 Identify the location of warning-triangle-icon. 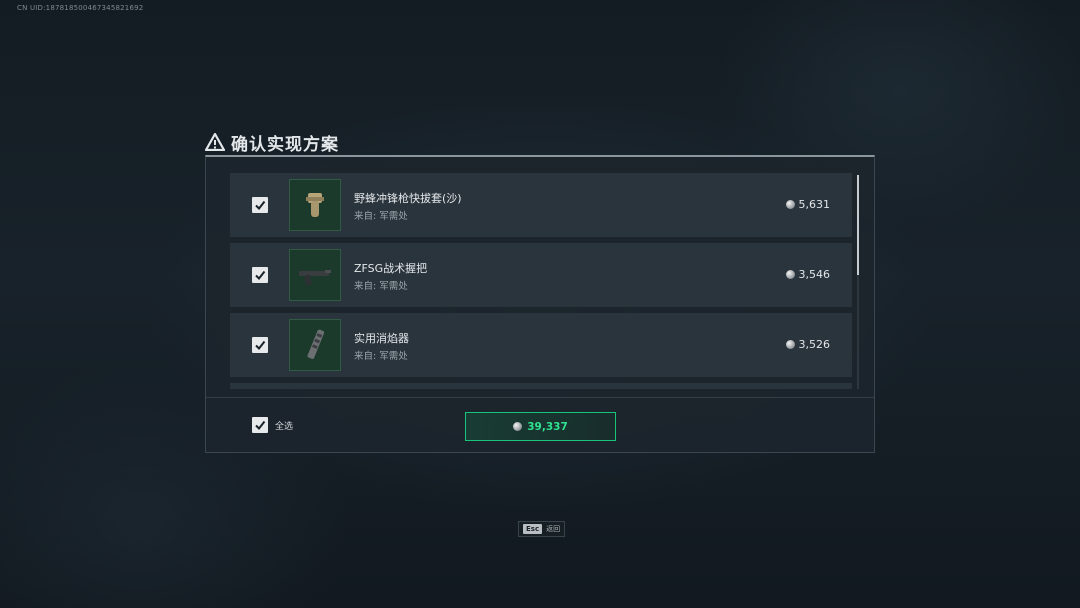
(215, 142).